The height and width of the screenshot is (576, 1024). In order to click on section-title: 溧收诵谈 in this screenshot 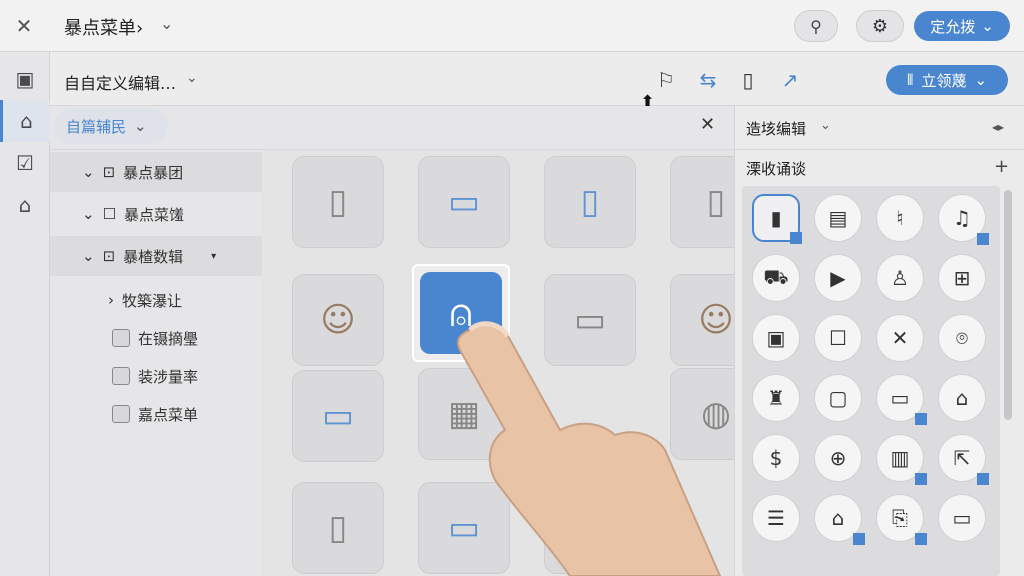, I will do `click(776, 169)`.